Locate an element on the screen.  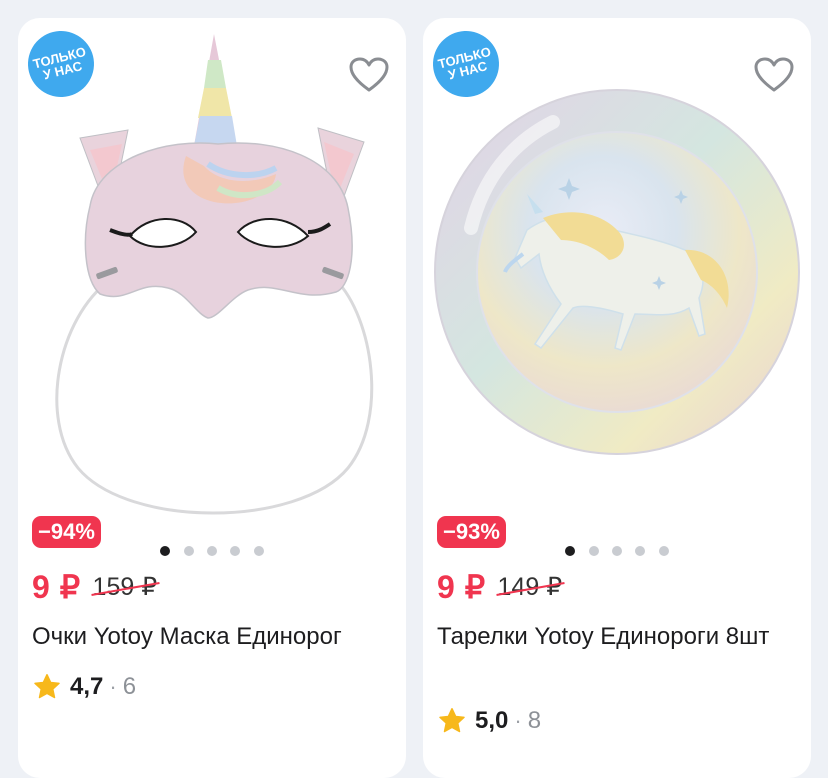
price-row: 9 ₽ 149 ₽ is located at coordinates (499, 587).